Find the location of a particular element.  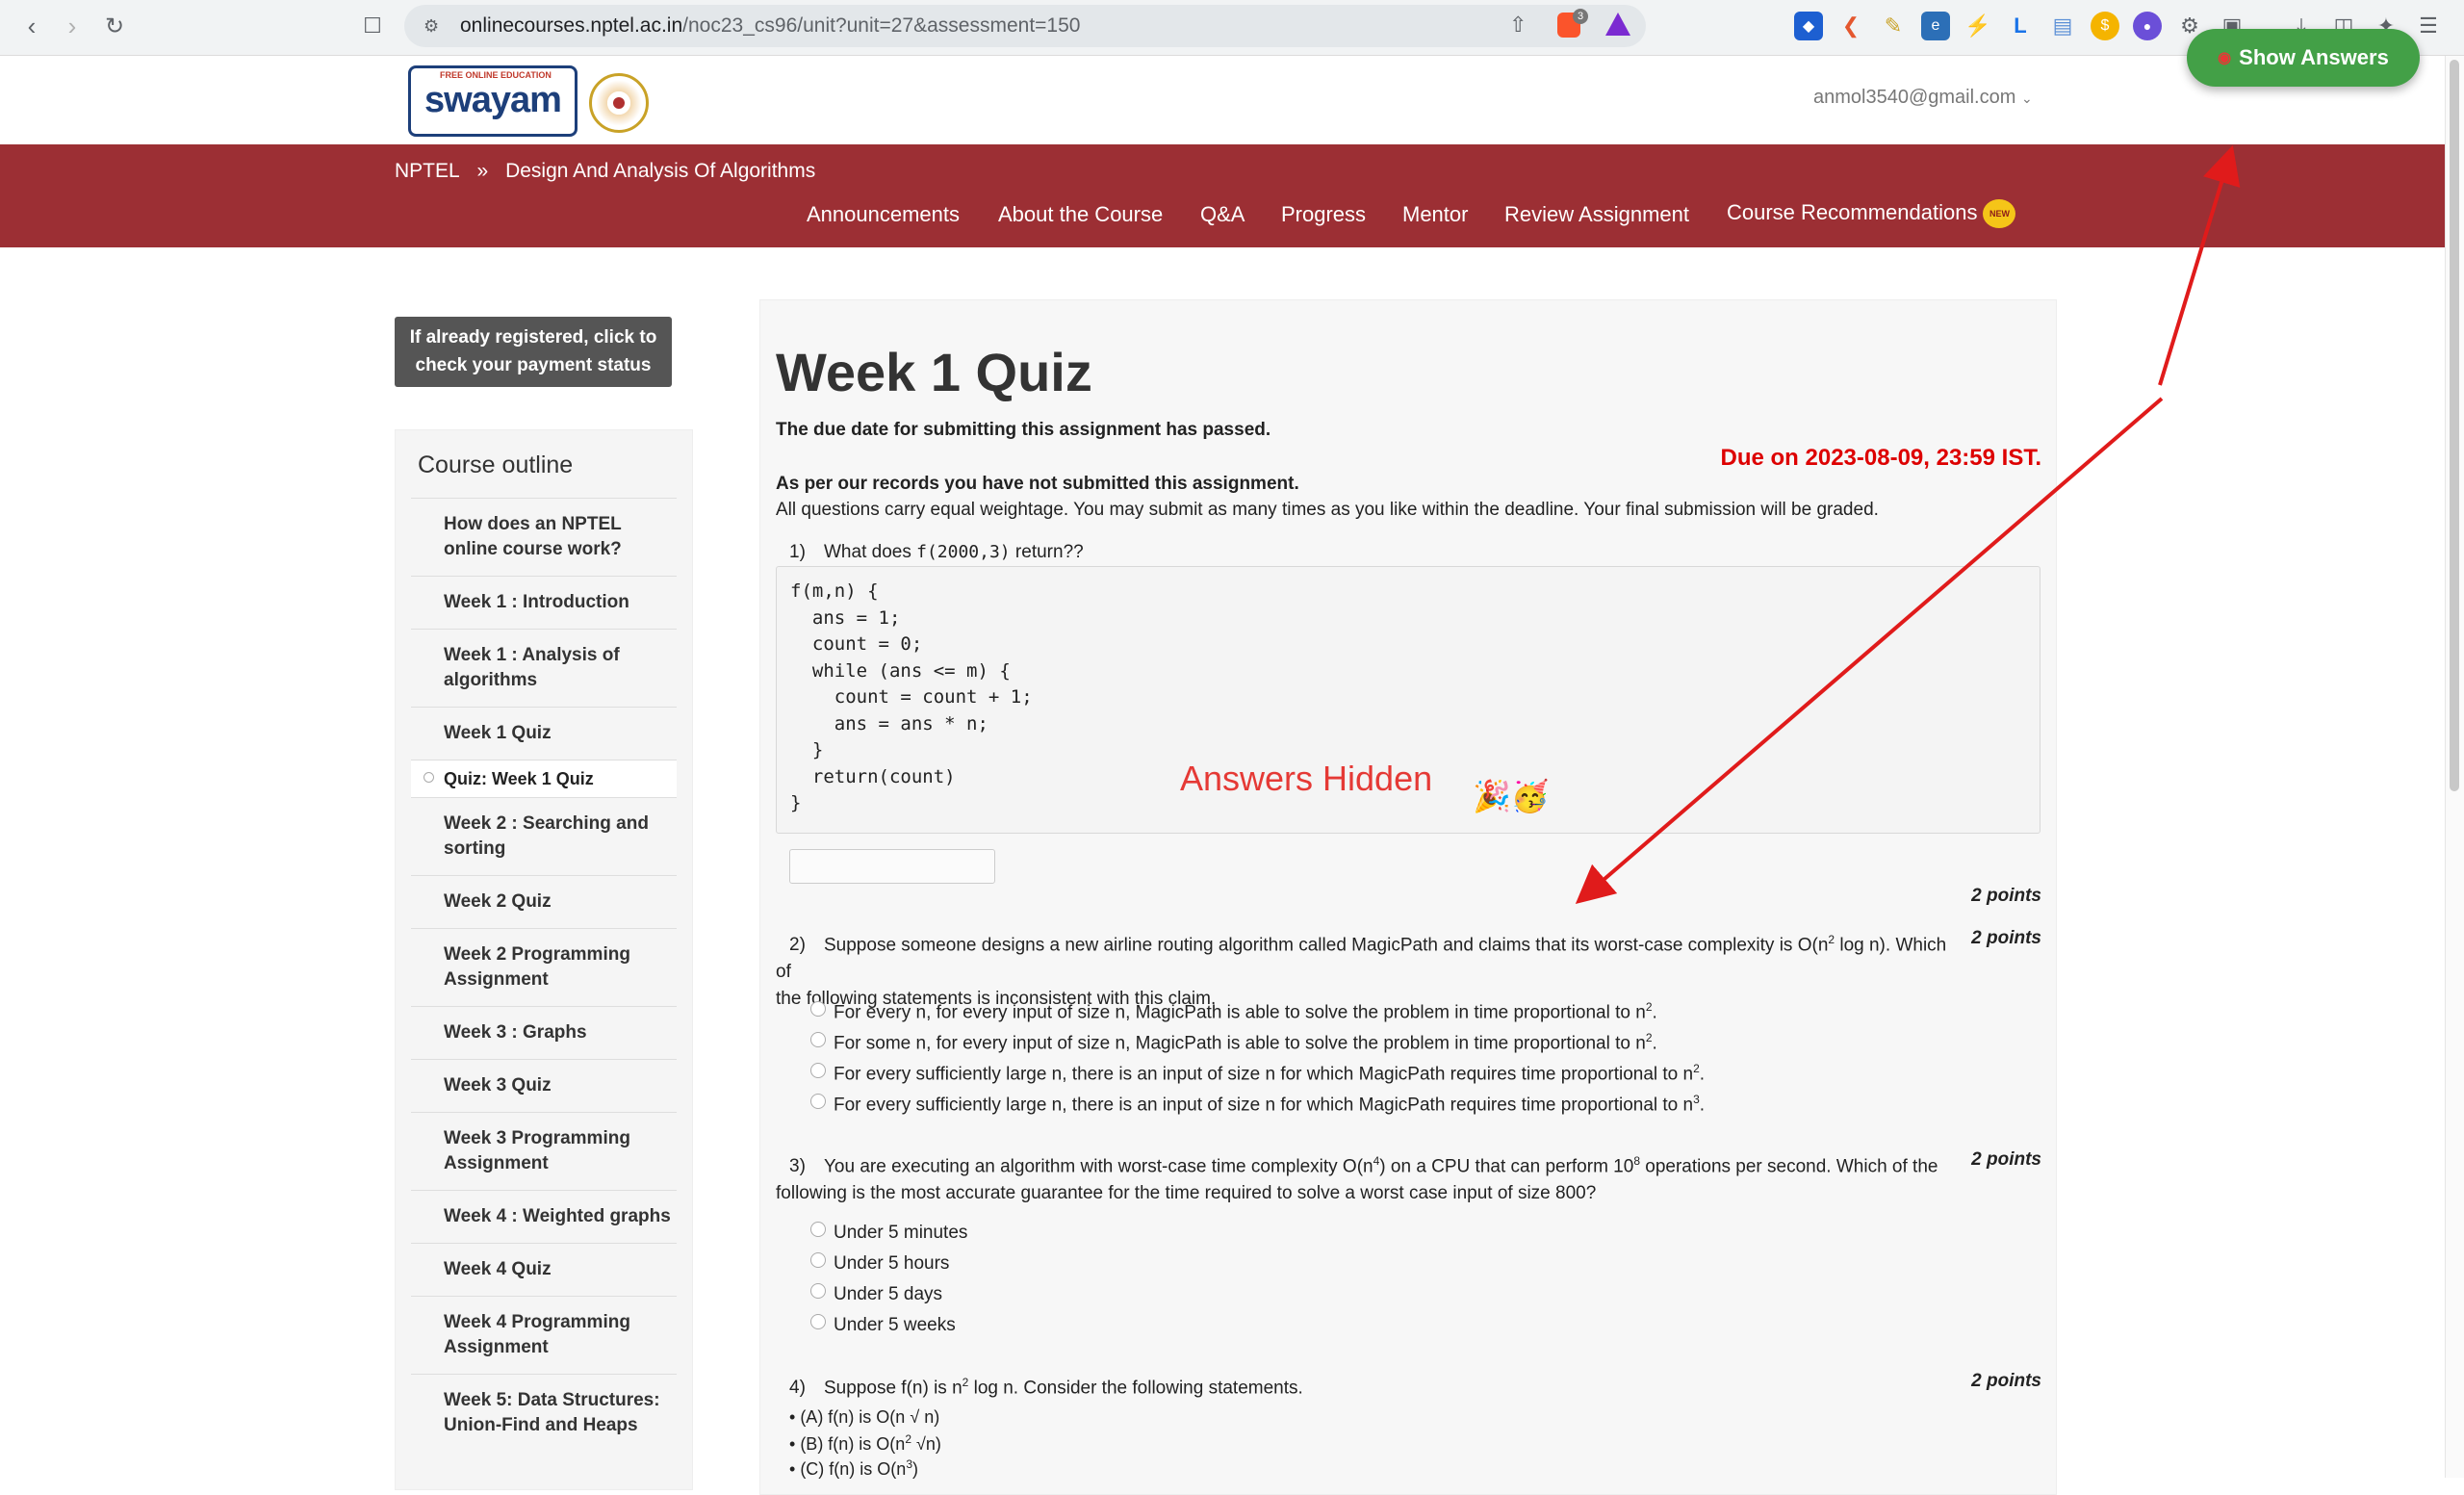

arrow-to-show-answers is located at coordinates (2199, 265).